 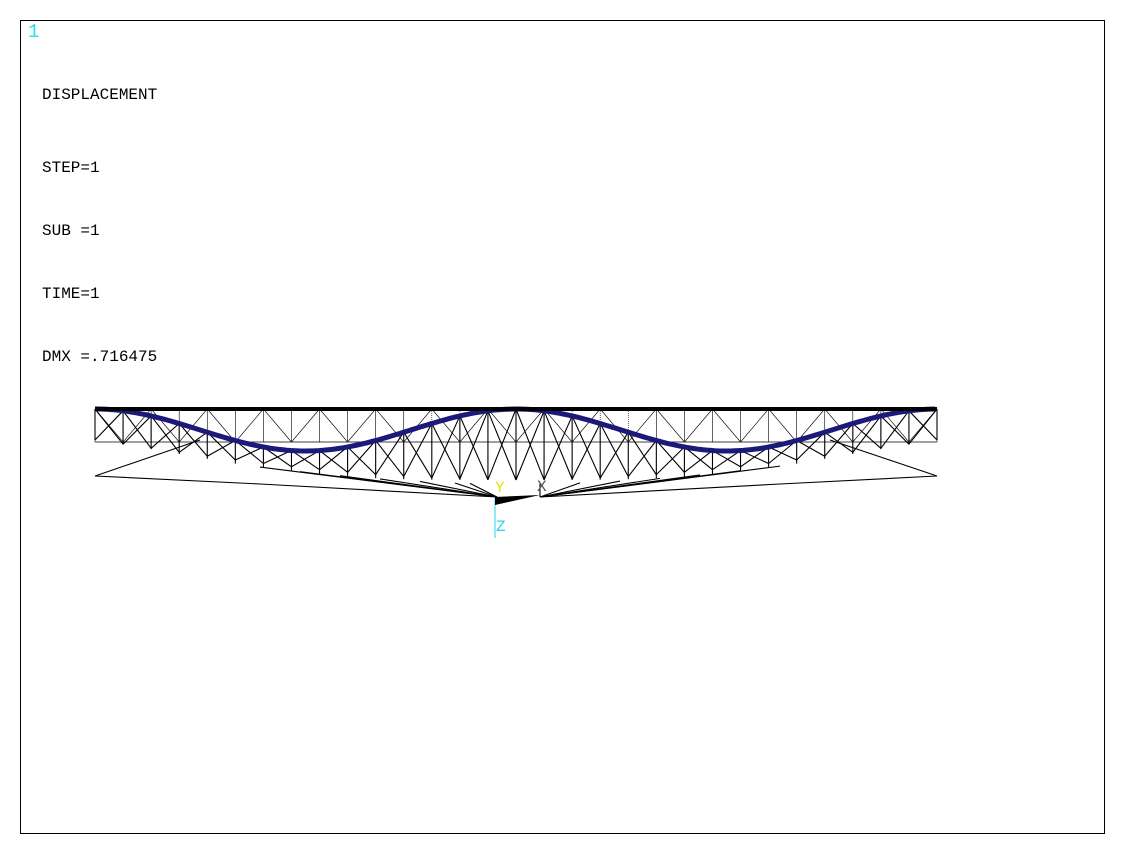 What do you see at coordinates (520, 508) in the screenshot?
I see `coordinate-triad: Z Y X` at bounding box center [520, 508].